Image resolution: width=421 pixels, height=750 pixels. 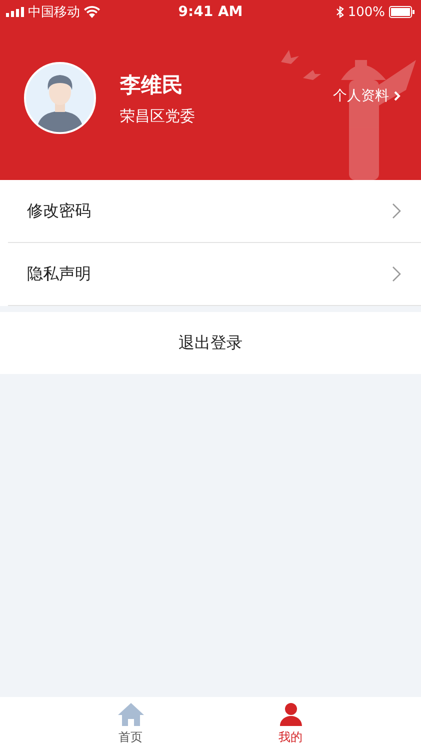 I want to click on bluetooth-icon, so click(x=340, y=12).